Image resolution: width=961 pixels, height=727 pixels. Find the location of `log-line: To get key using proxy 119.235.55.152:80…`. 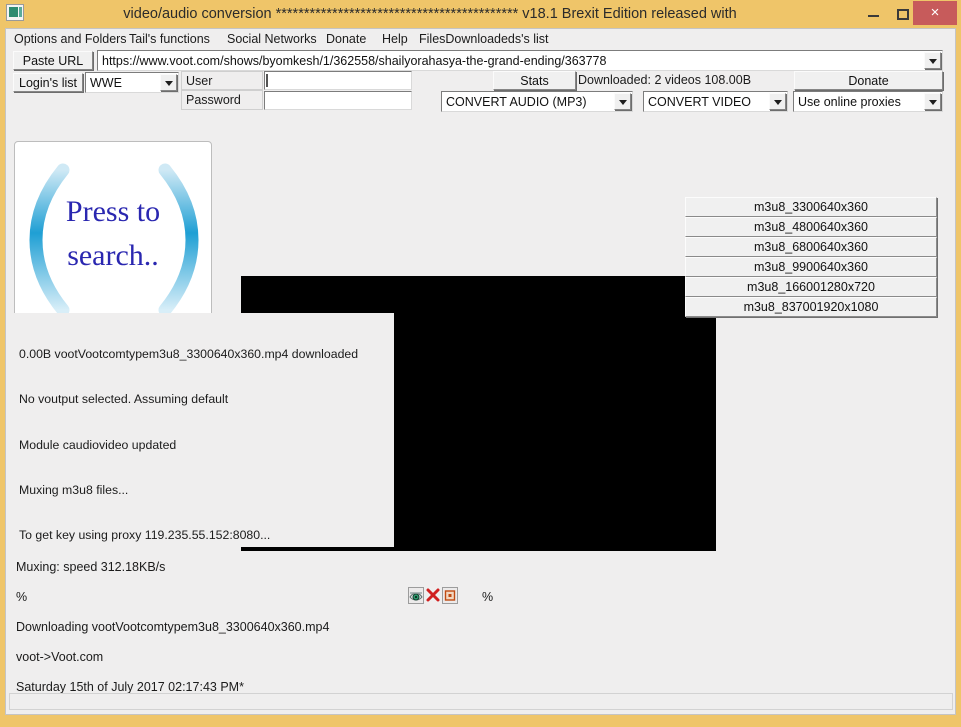

log-line: To get key using proxy 119.235.55.152:80… is located at coordinates (145, 535).